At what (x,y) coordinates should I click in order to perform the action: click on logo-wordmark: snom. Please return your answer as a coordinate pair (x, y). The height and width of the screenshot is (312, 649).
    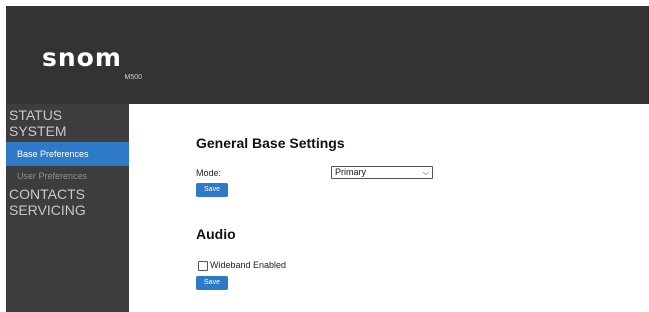
    Looking at the image, I should click on (82, 57).